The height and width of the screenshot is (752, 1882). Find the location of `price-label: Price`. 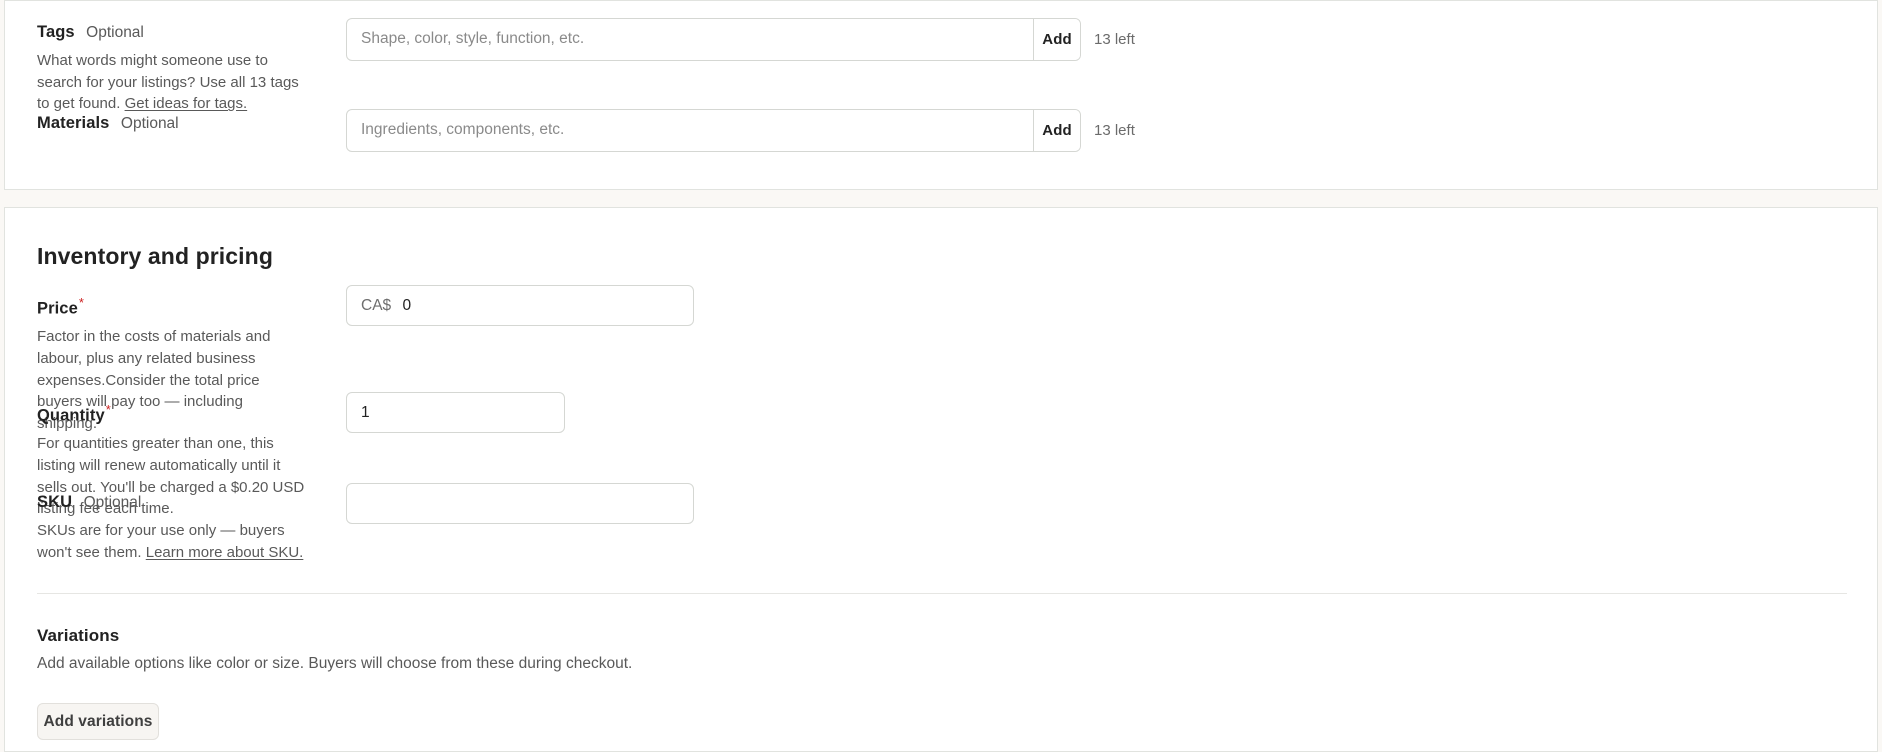

price-label: Price is located at coordinates (57, 308).